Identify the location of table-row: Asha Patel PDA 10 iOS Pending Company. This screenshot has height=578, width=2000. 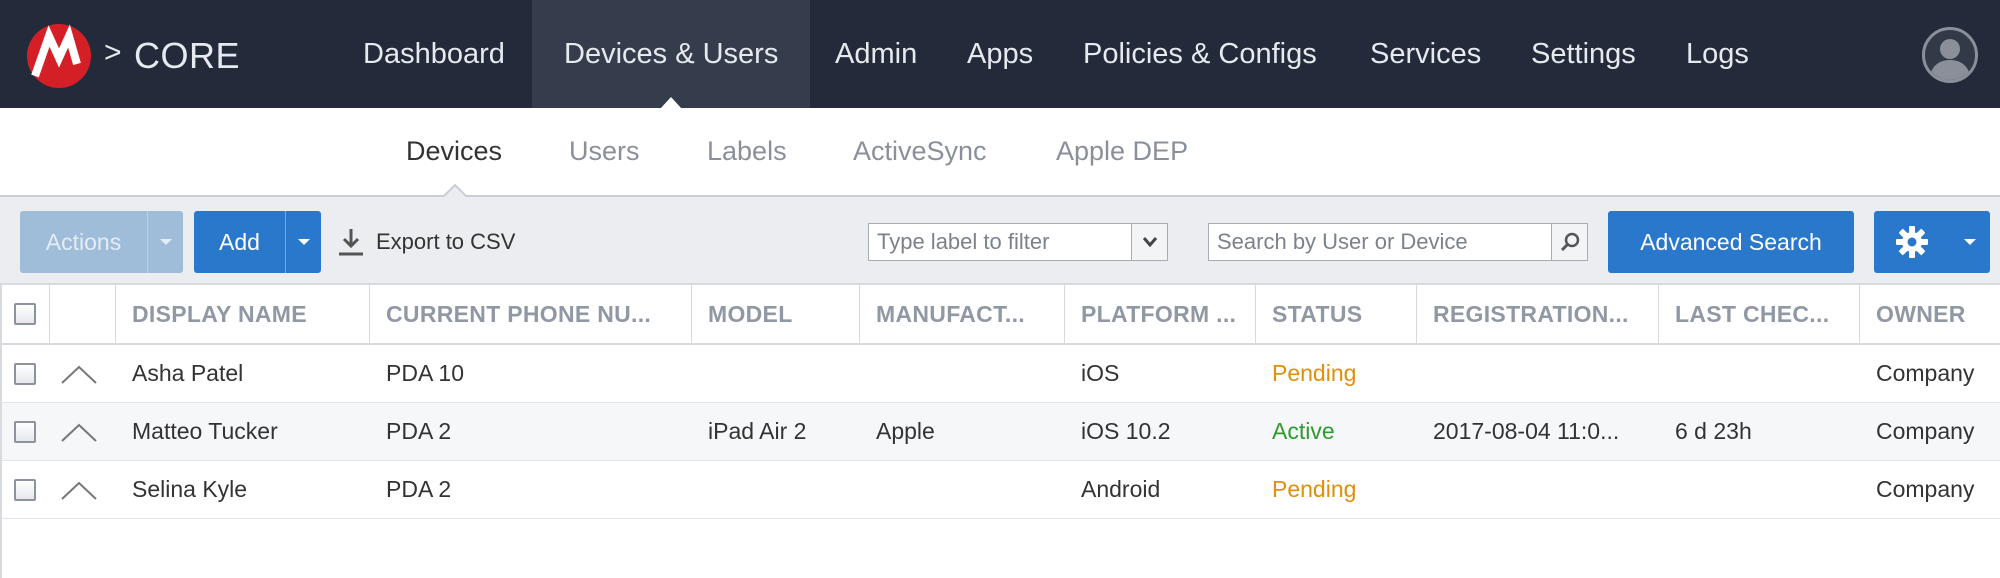
(1001, 374).